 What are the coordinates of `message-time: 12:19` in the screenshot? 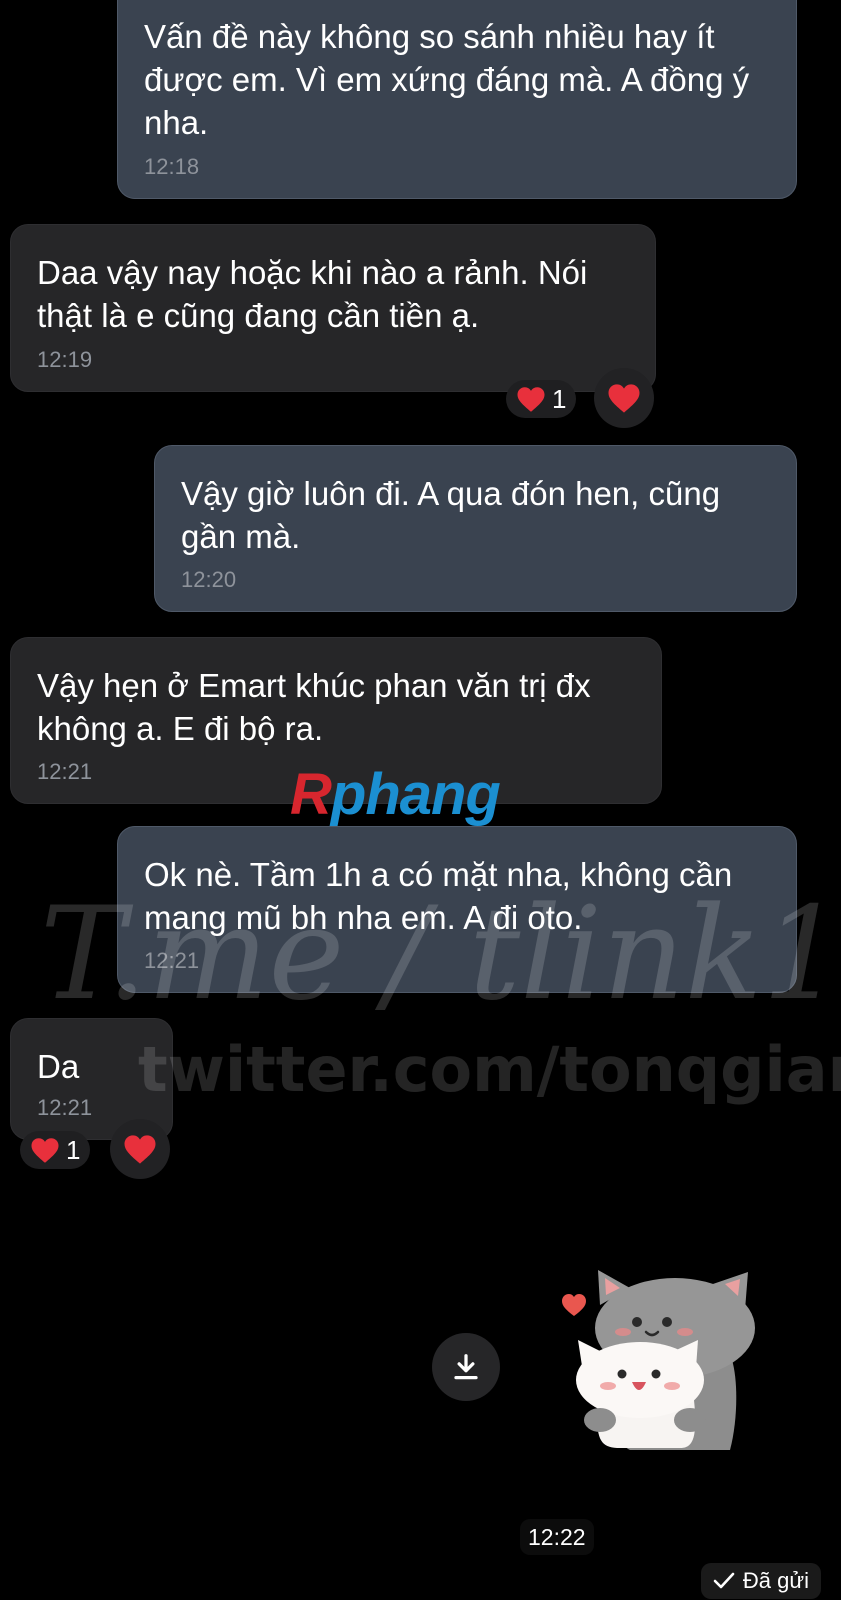 It's located at (65, 359).